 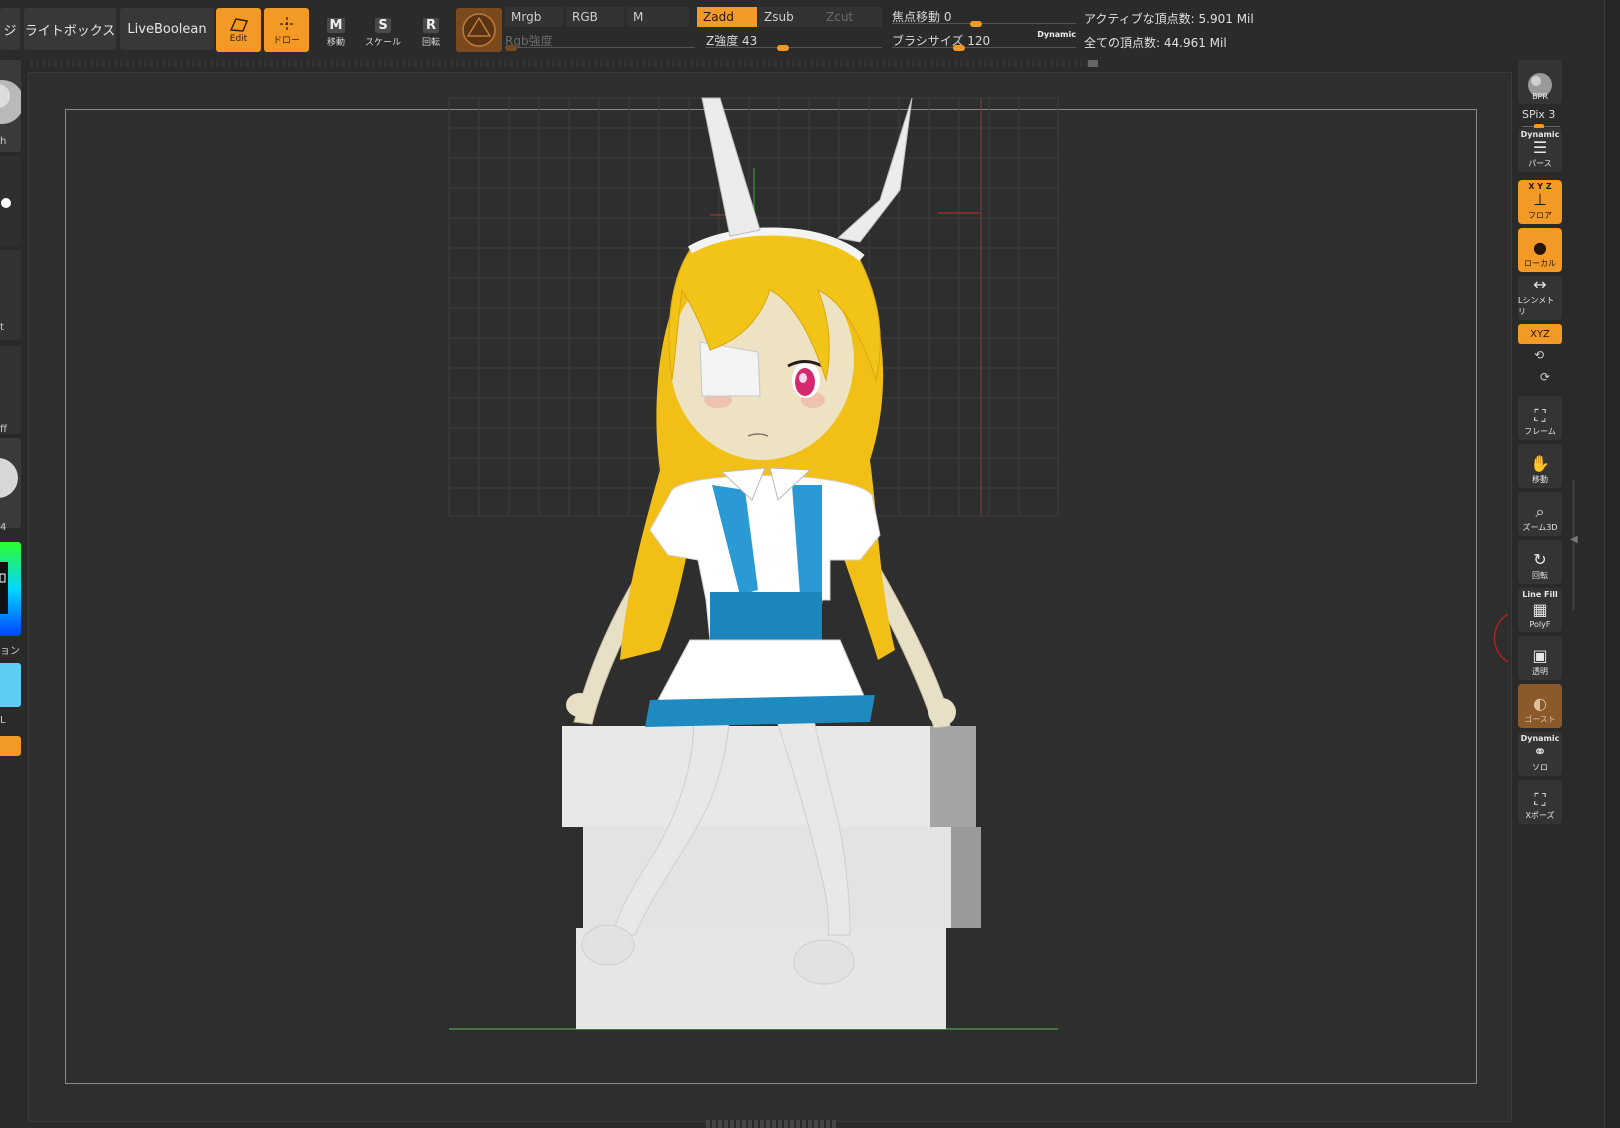 I want to click on ghost-icon: ◐, so click(x=1540, y=703).